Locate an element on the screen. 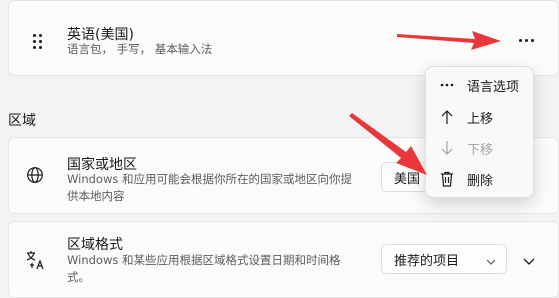 This screenshot has height=298, width=559. country-description-1: Windows 和应用可能会根据你所在的国家或地区向你提 is located at coordinates (209, 179).